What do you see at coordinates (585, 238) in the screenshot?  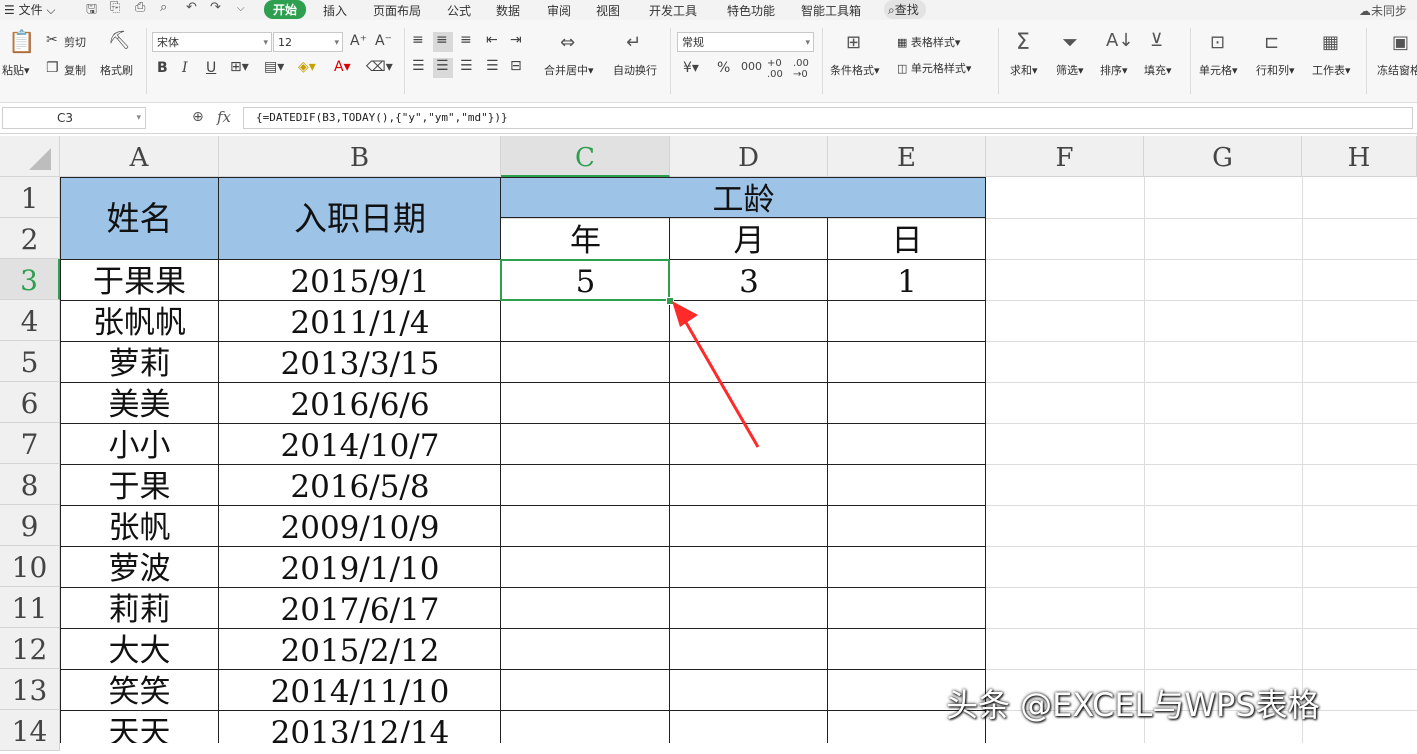 I see `subheader-year-cell: 年` at bounding box center [585, 238].